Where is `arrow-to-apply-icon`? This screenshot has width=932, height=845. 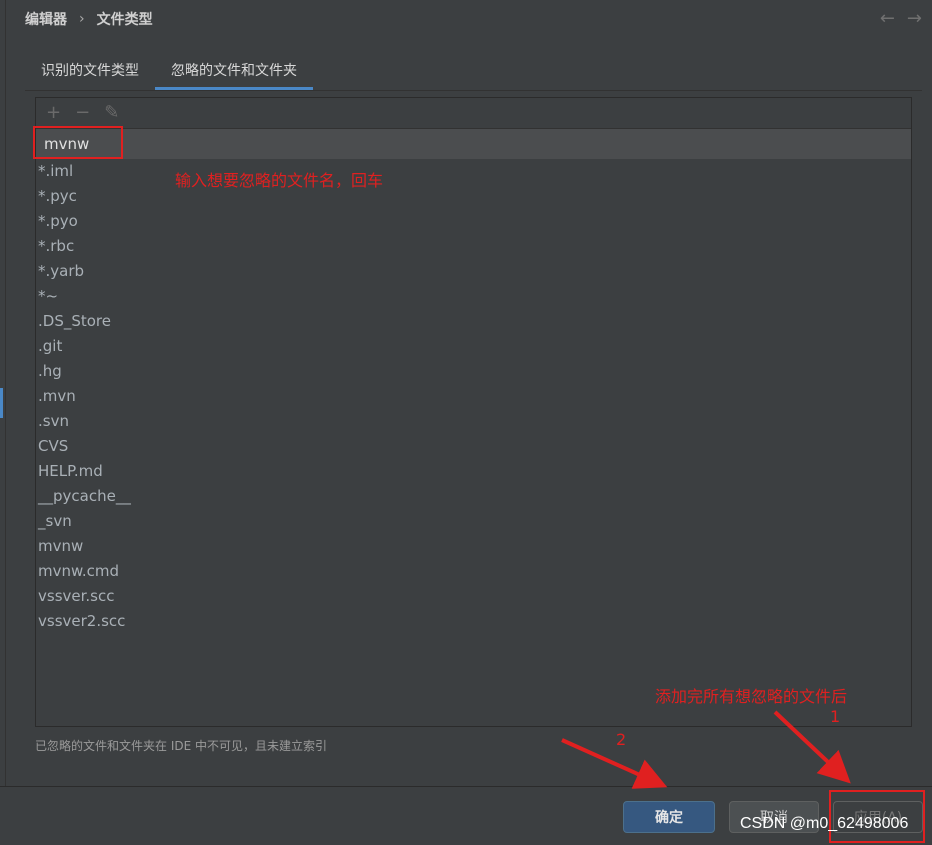
arrow-to-apply-icon is located at coordinates (812, 747).